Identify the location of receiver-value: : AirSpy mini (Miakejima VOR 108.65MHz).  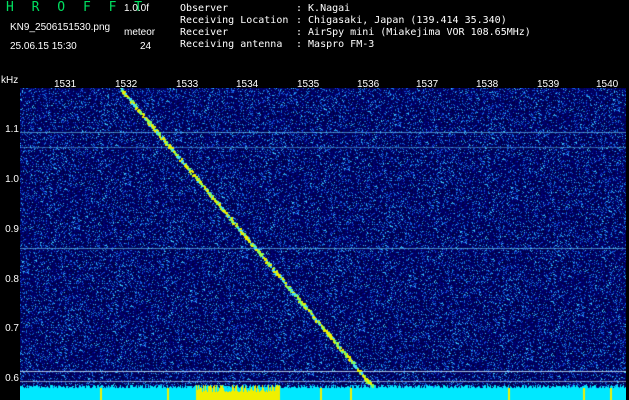
(413, 32).